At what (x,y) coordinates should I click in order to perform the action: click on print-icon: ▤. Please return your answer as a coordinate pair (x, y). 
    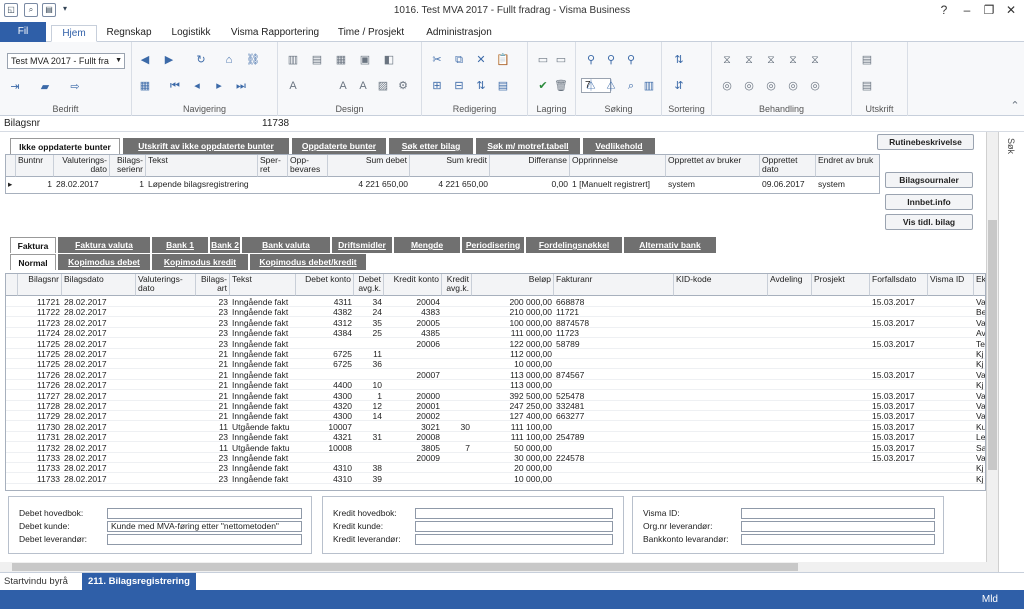
    Looking at the image, I should click on (867, 60).